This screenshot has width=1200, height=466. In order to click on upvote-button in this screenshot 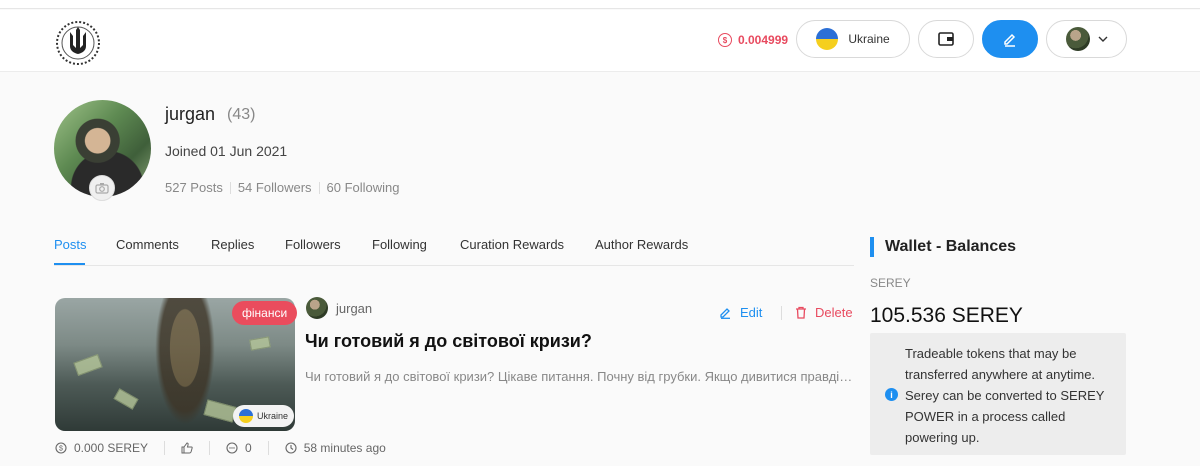, I will do `click(187, 448)`.